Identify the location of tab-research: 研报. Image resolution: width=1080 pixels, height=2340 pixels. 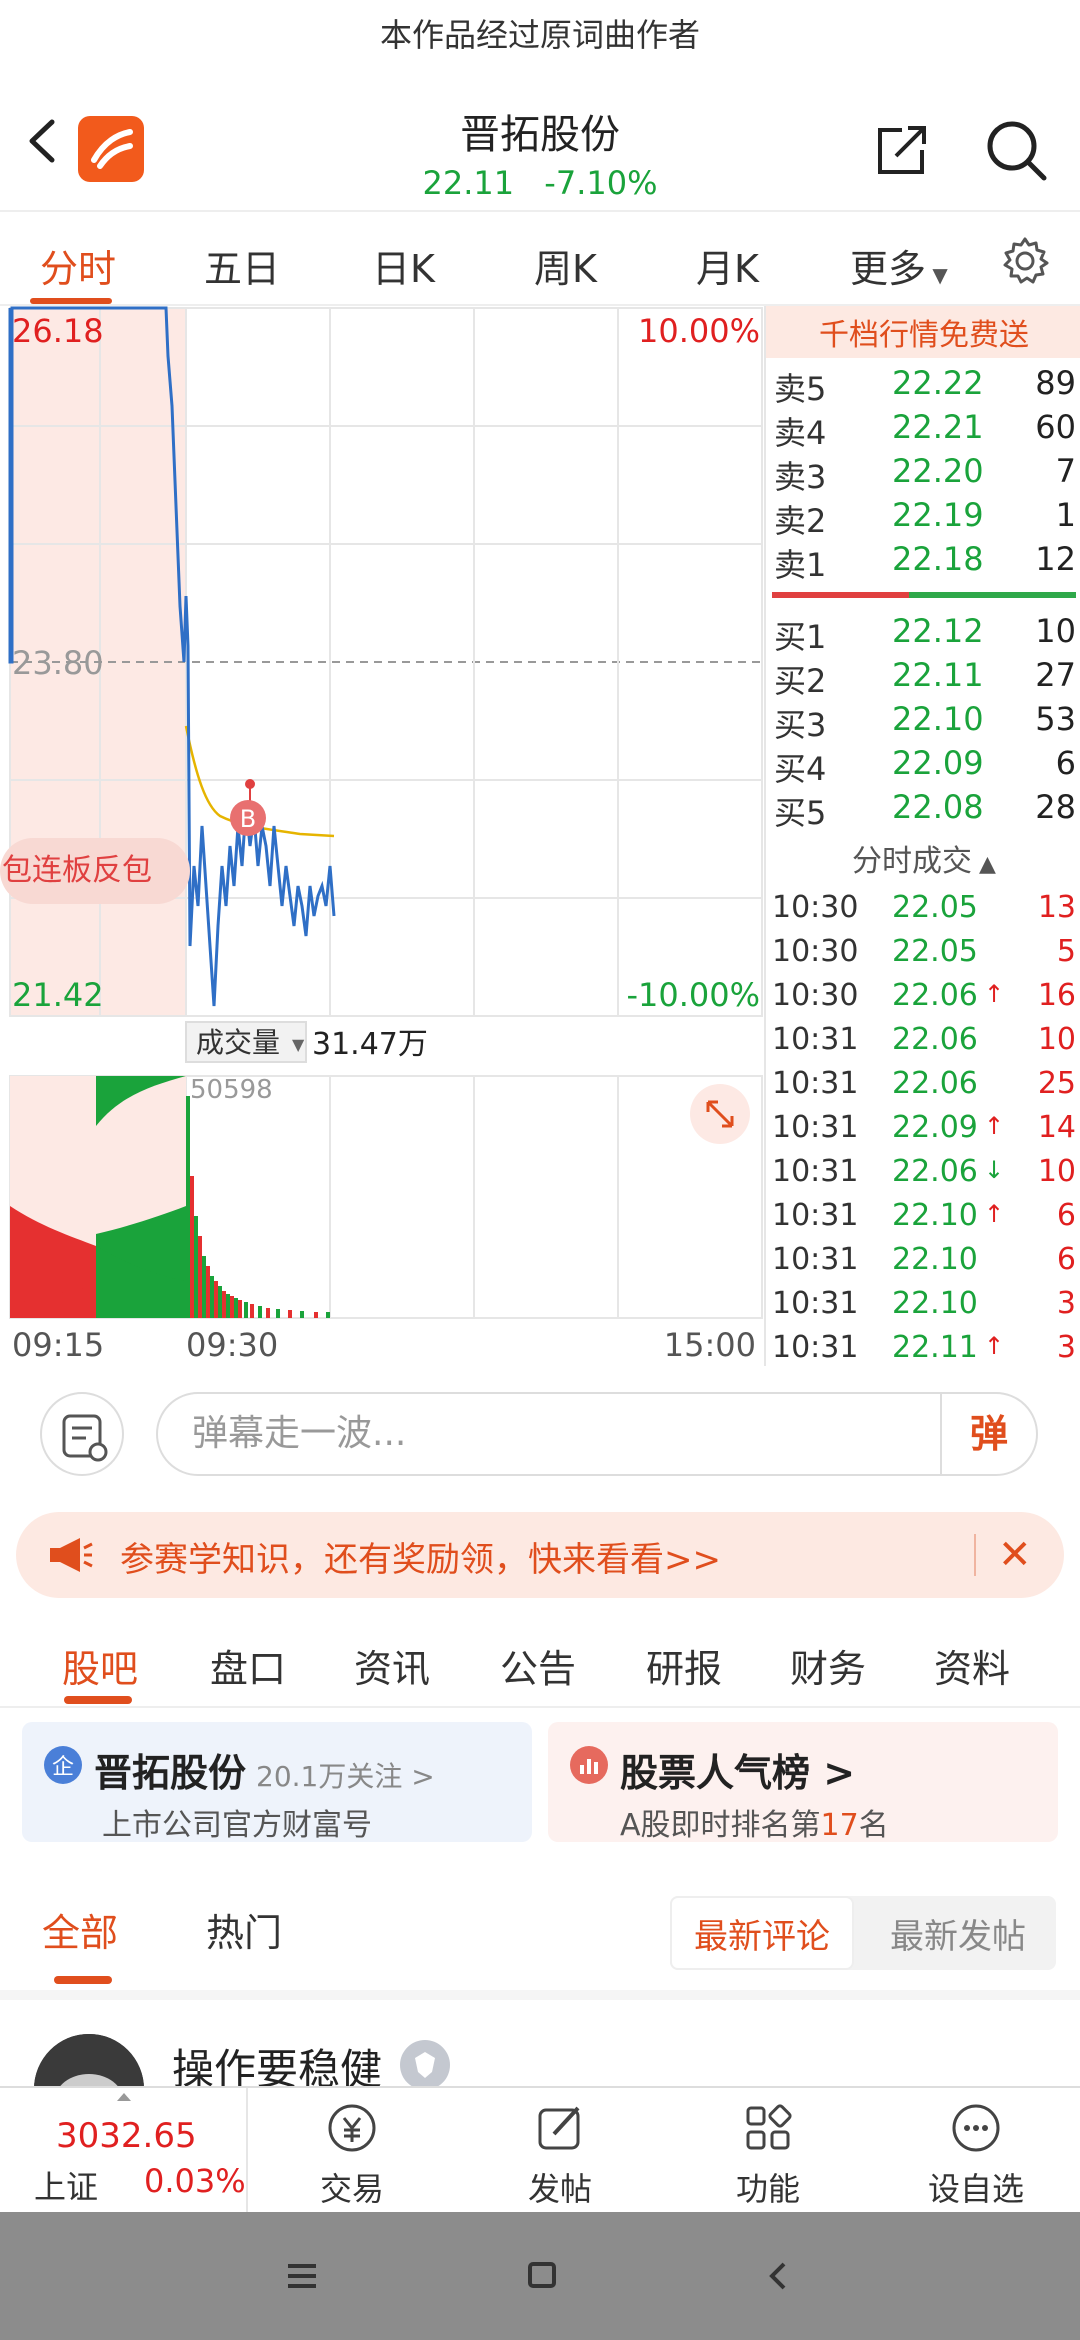
(684, 1665).